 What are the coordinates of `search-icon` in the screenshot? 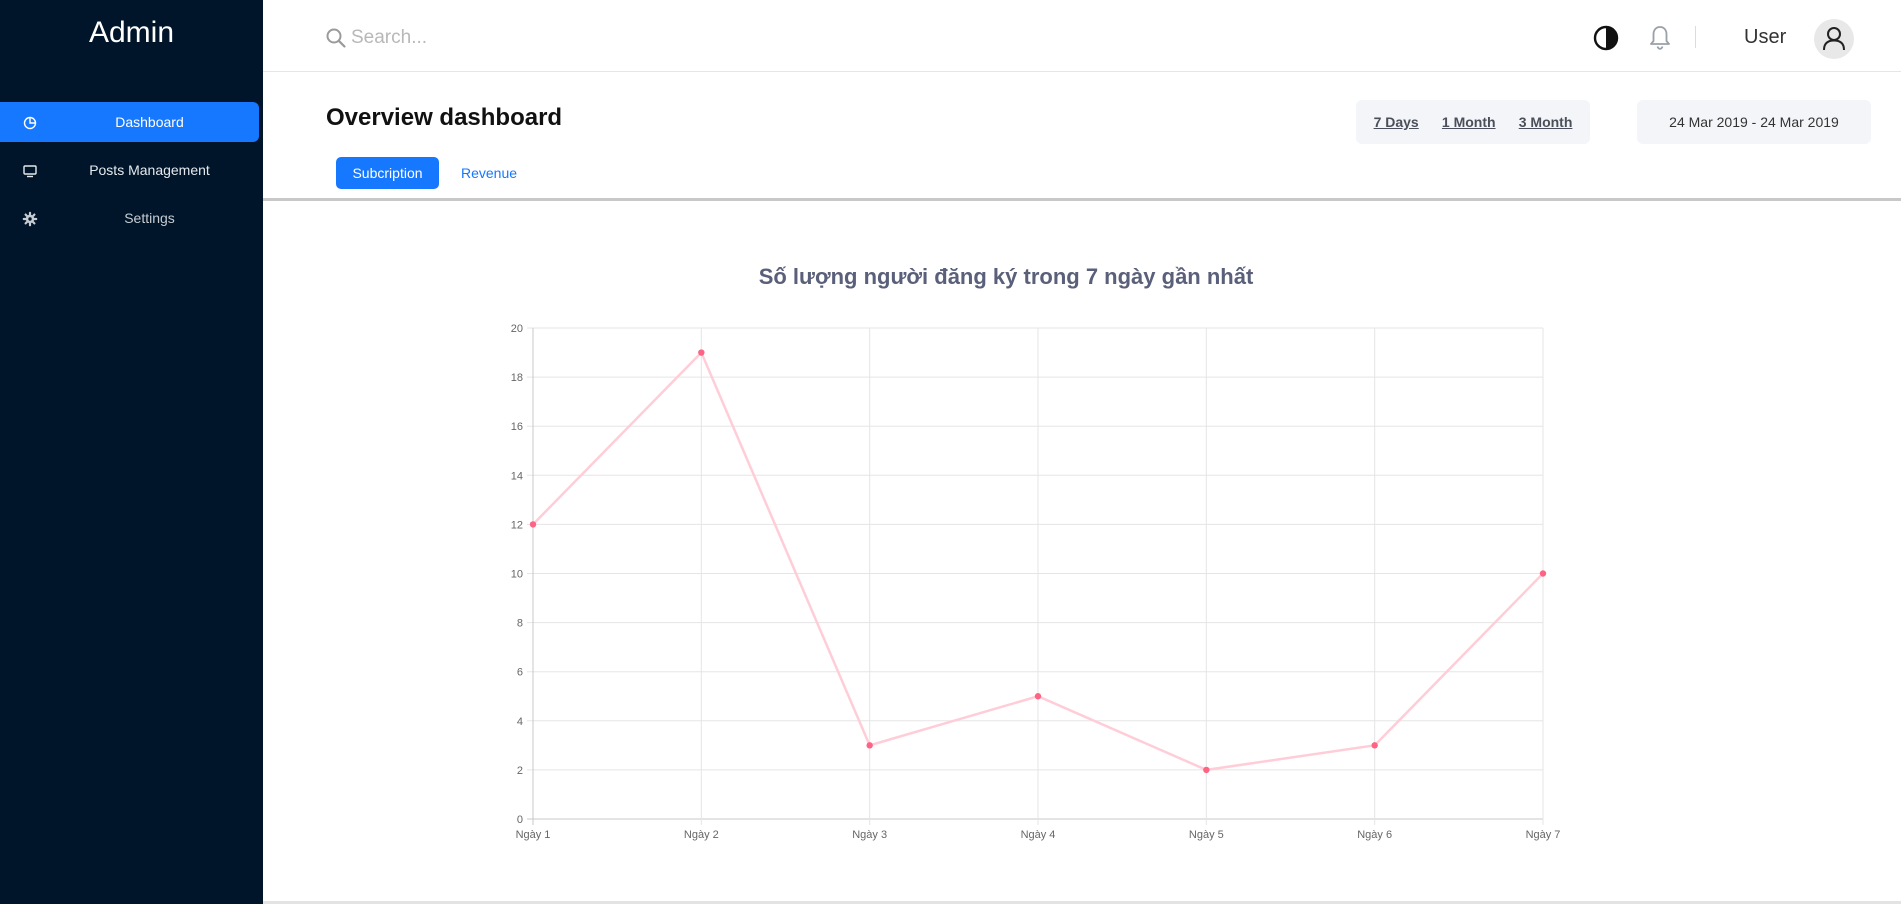 It's located at (336, 38).